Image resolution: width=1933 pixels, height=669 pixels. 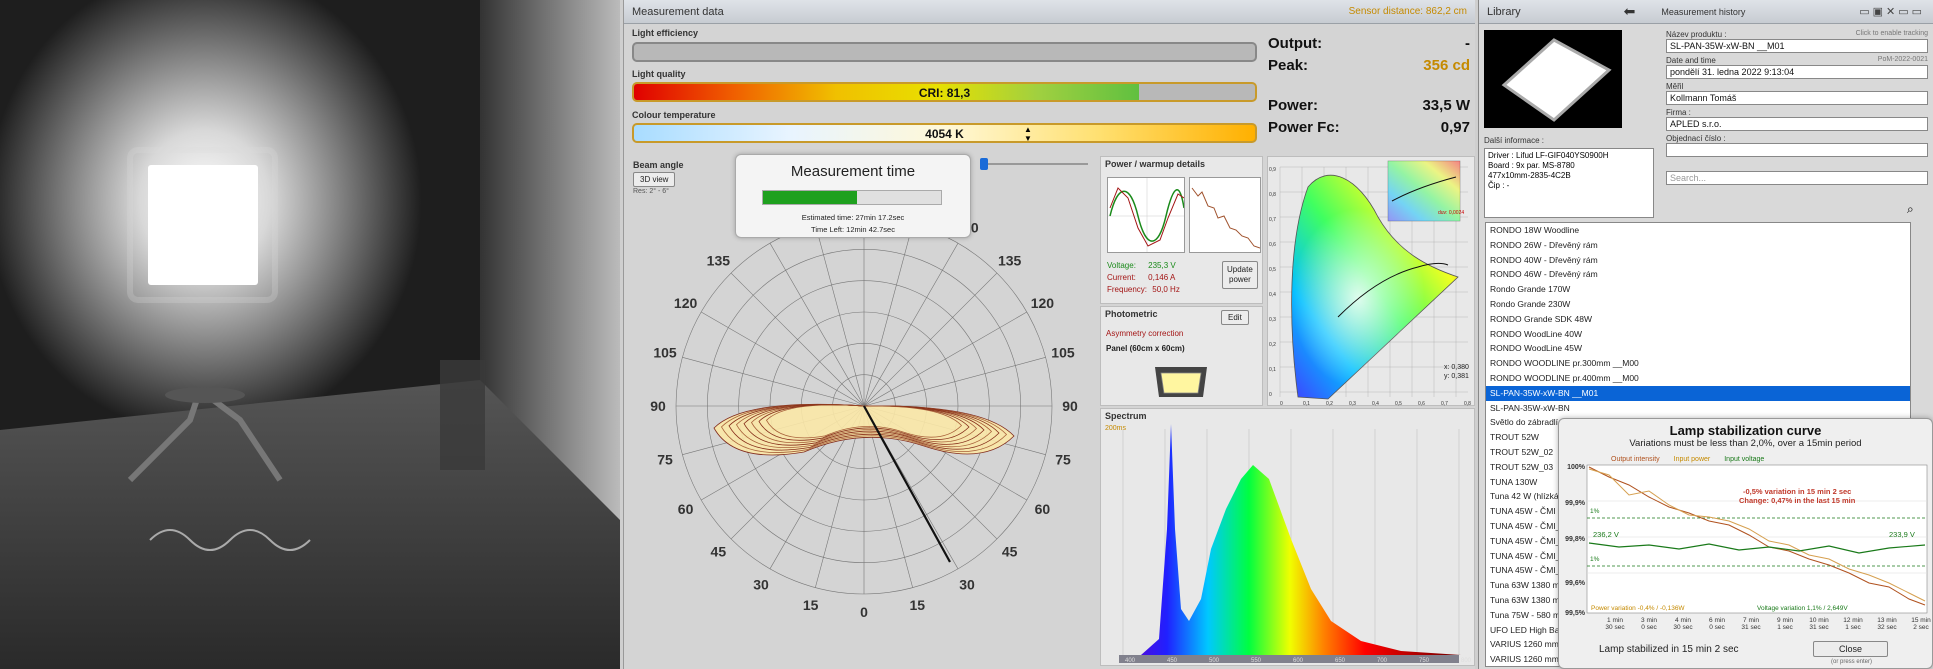 What do you see at coordinates (811, 605) in the screenshot?
I see `polar-angle-label: 15` at bounding box center [811, 605].